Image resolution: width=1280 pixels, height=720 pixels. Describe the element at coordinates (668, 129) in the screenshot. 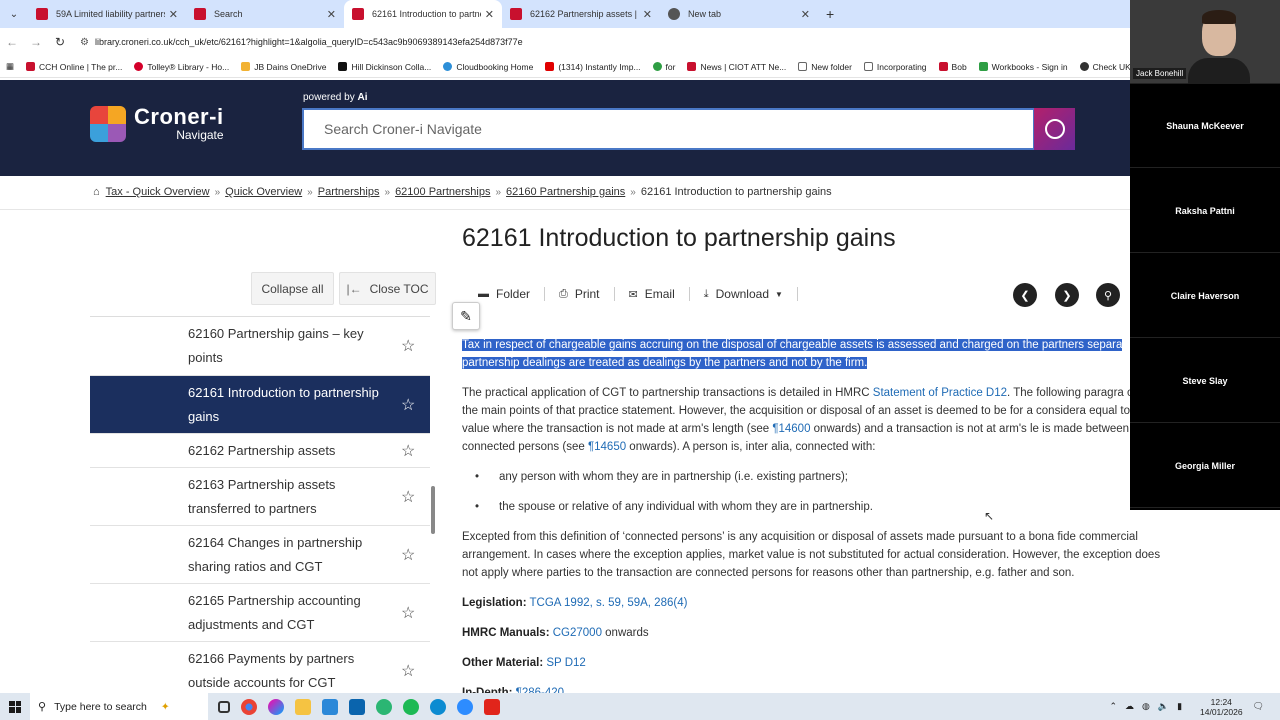

I see `site-search-input: Search Croner-i Navigate` at that location.